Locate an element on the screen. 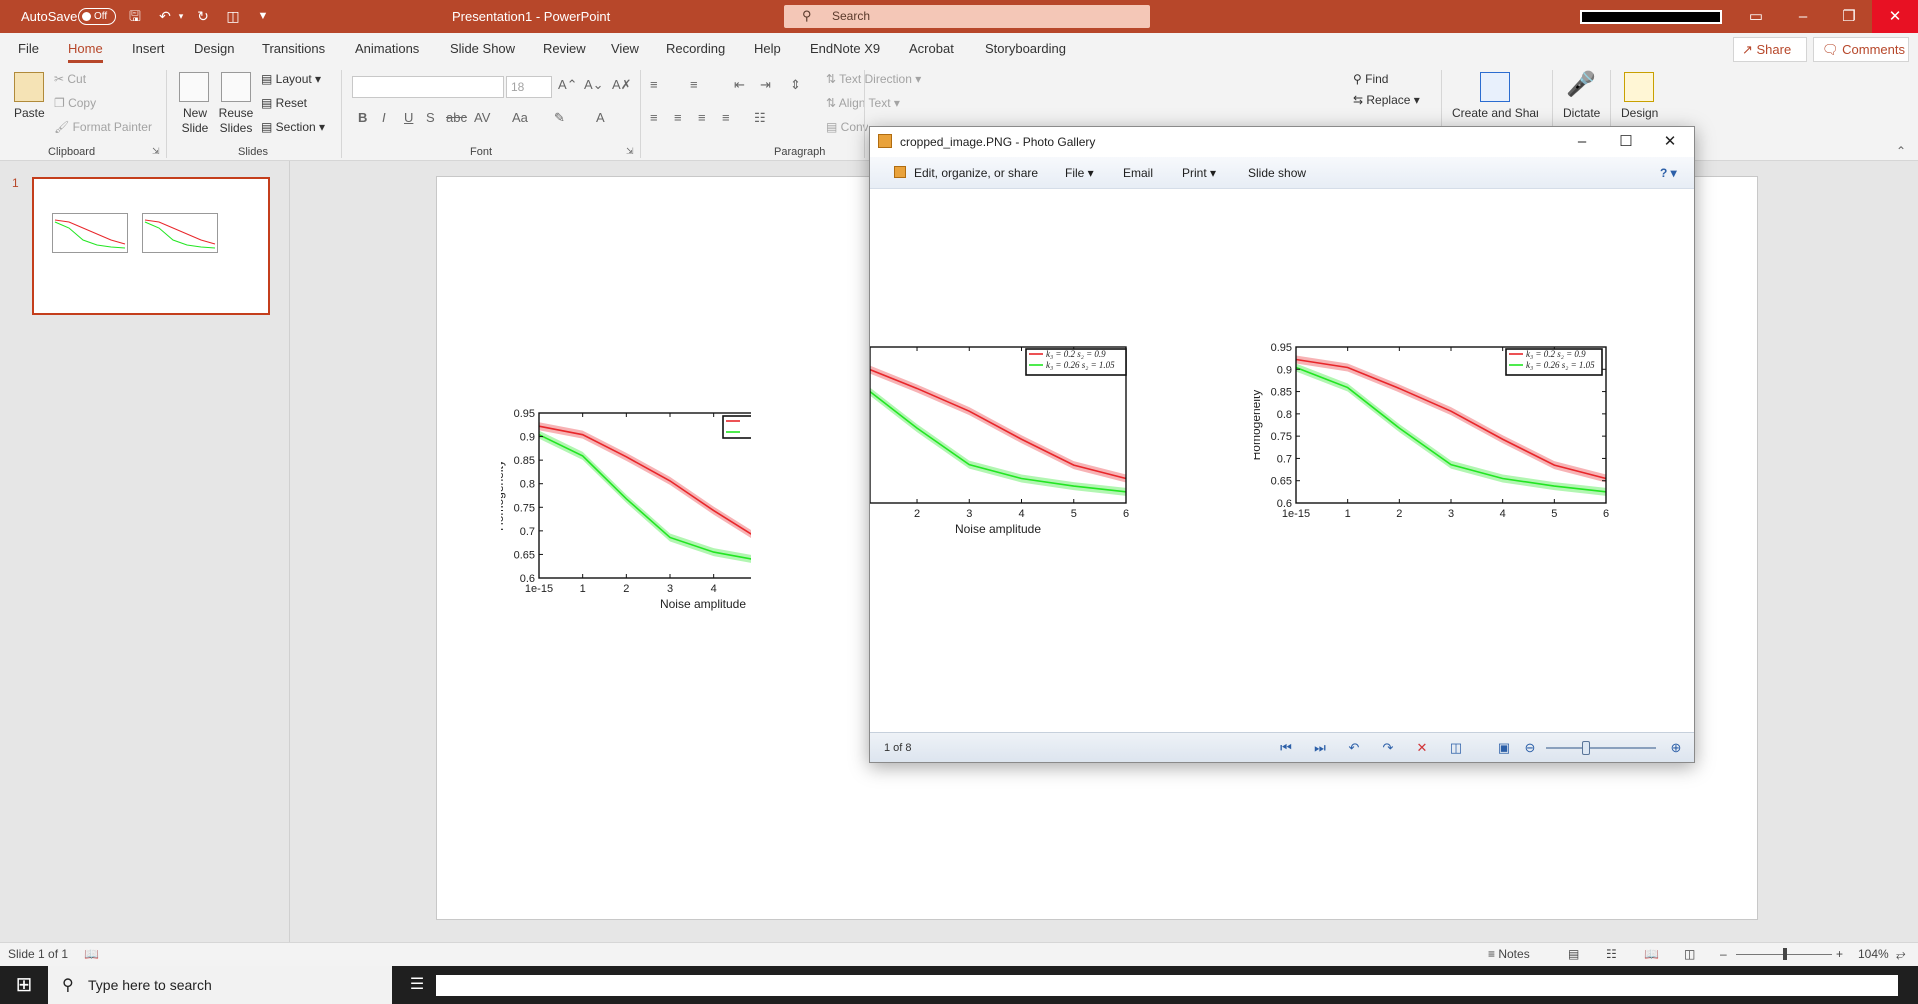 This screenshot has width=1918, height=1004. dictate-label: Dictate is located at coordinates (1581, 113).